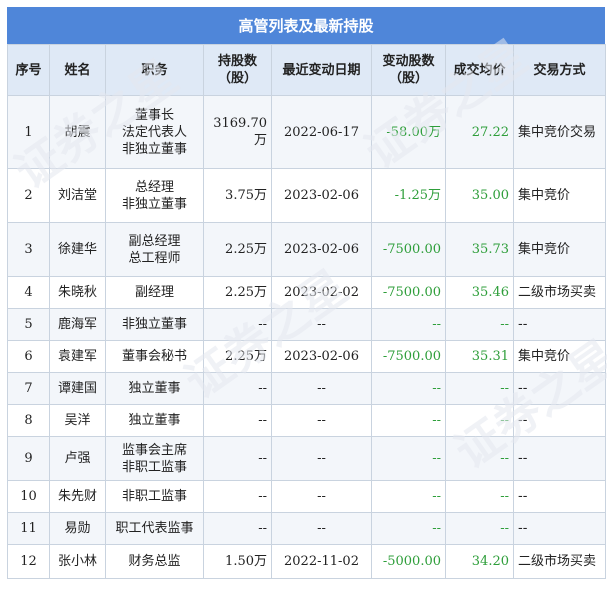 The height and width of the screenshot is (604, 607). I want to click on table-row: 8 吴洋 独立董事 -- -- -- -- --, so click(306, 420).